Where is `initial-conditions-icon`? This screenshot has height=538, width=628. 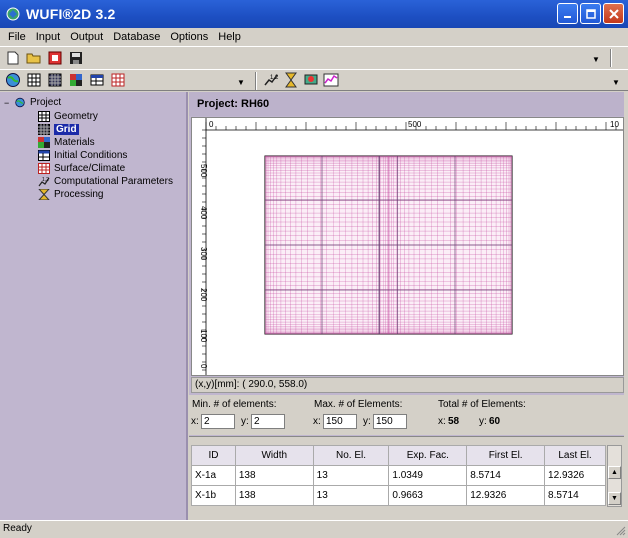 initial-conditions-icon is located at coordinates (44, 155).